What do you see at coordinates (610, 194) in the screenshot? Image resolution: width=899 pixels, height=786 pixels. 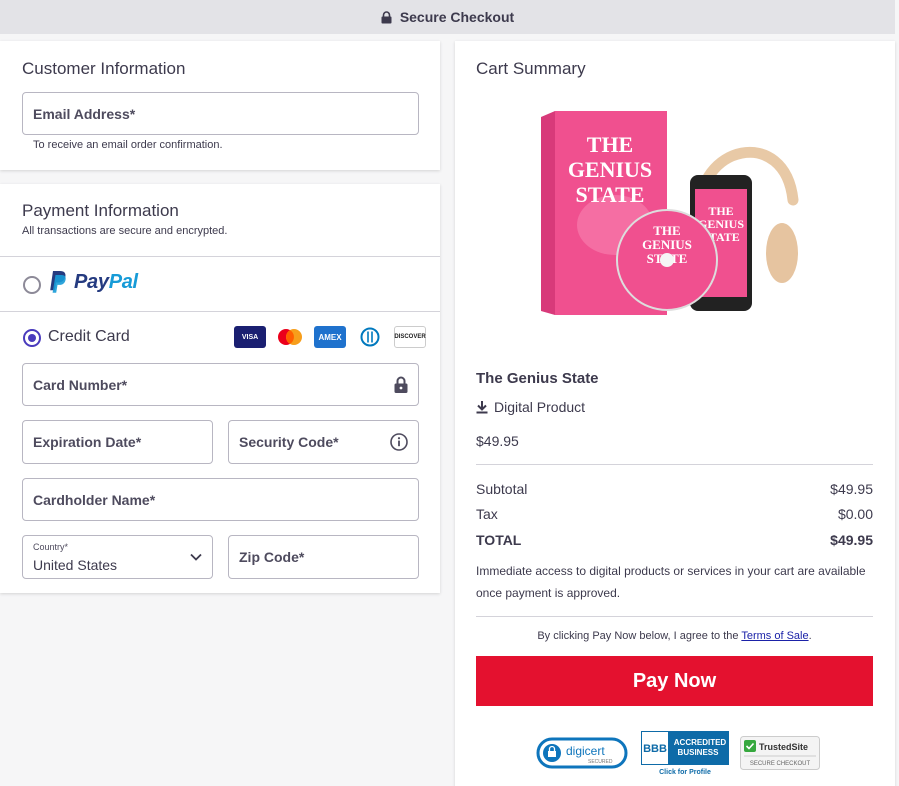 I see `svg-text: STATE` at bounding box center [610, 194].